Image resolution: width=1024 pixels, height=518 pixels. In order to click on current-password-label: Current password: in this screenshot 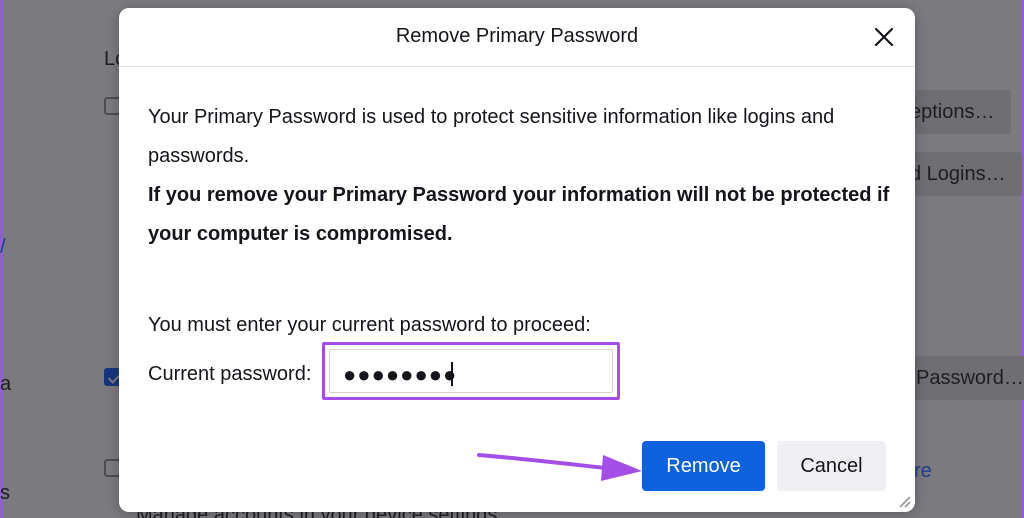, I will do `click(230, 374)`.